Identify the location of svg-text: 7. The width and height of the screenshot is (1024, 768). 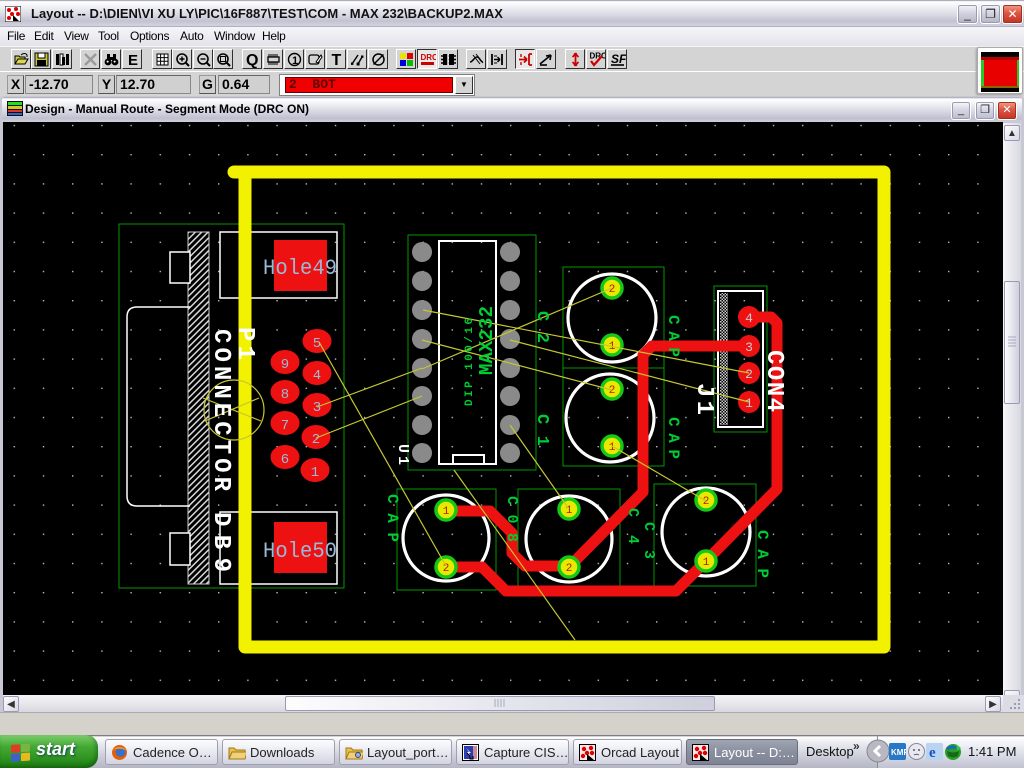
(285, 426).